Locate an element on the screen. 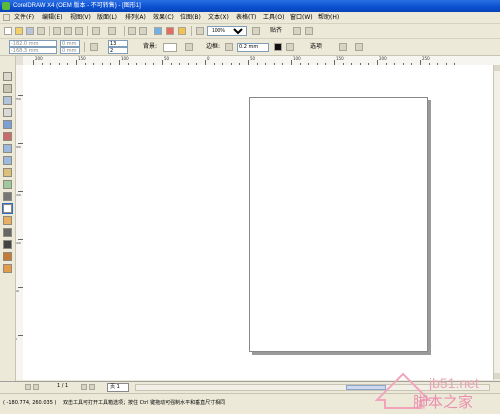 The image size is (500, 414). document-icon is located at coordinates (6, 17).